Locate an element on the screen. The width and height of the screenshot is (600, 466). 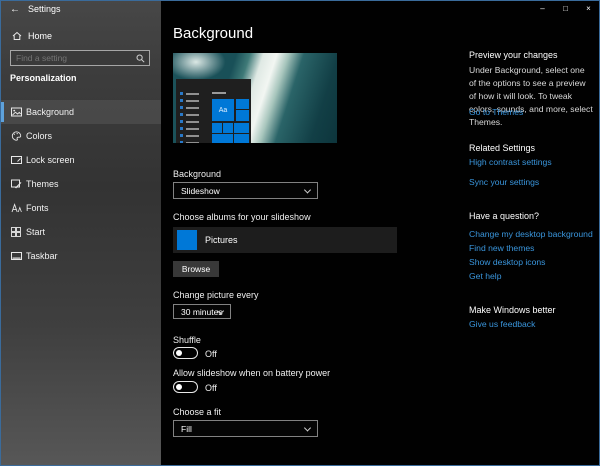
shuffle-toggle is located at coordinates (185, 353).